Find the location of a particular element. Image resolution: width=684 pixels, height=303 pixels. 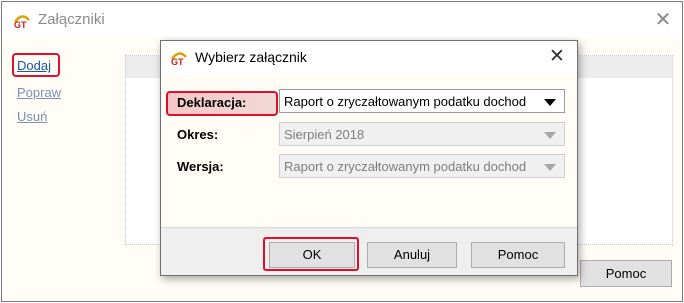

period-select: Sierpień 2018 is located at coordinates (422, 134).